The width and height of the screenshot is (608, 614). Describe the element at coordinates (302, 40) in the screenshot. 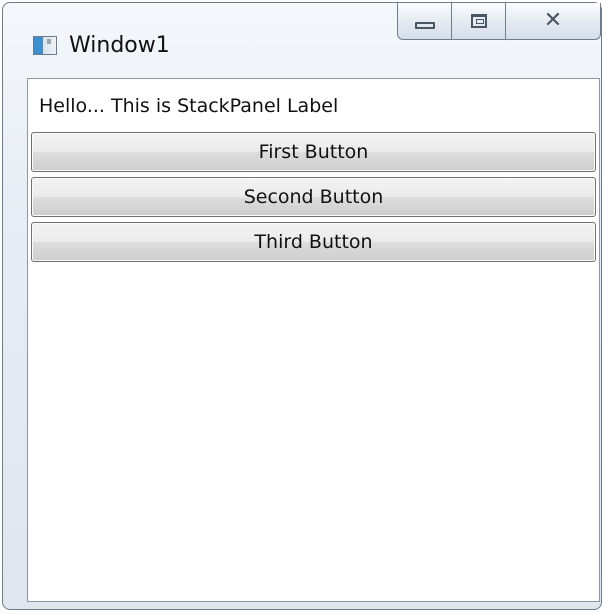

I see `title-bar: Window1 ✕` at that location.